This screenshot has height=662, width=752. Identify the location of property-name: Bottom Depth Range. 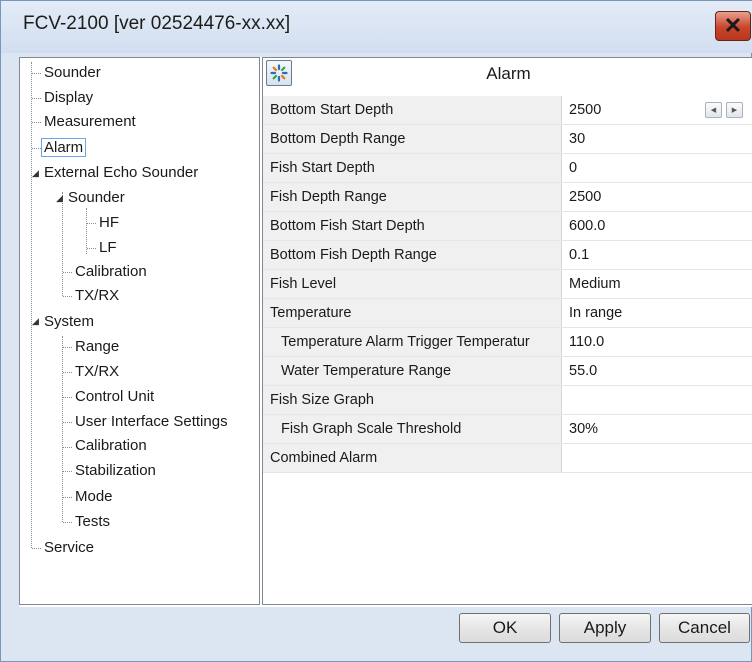
(412, 139).